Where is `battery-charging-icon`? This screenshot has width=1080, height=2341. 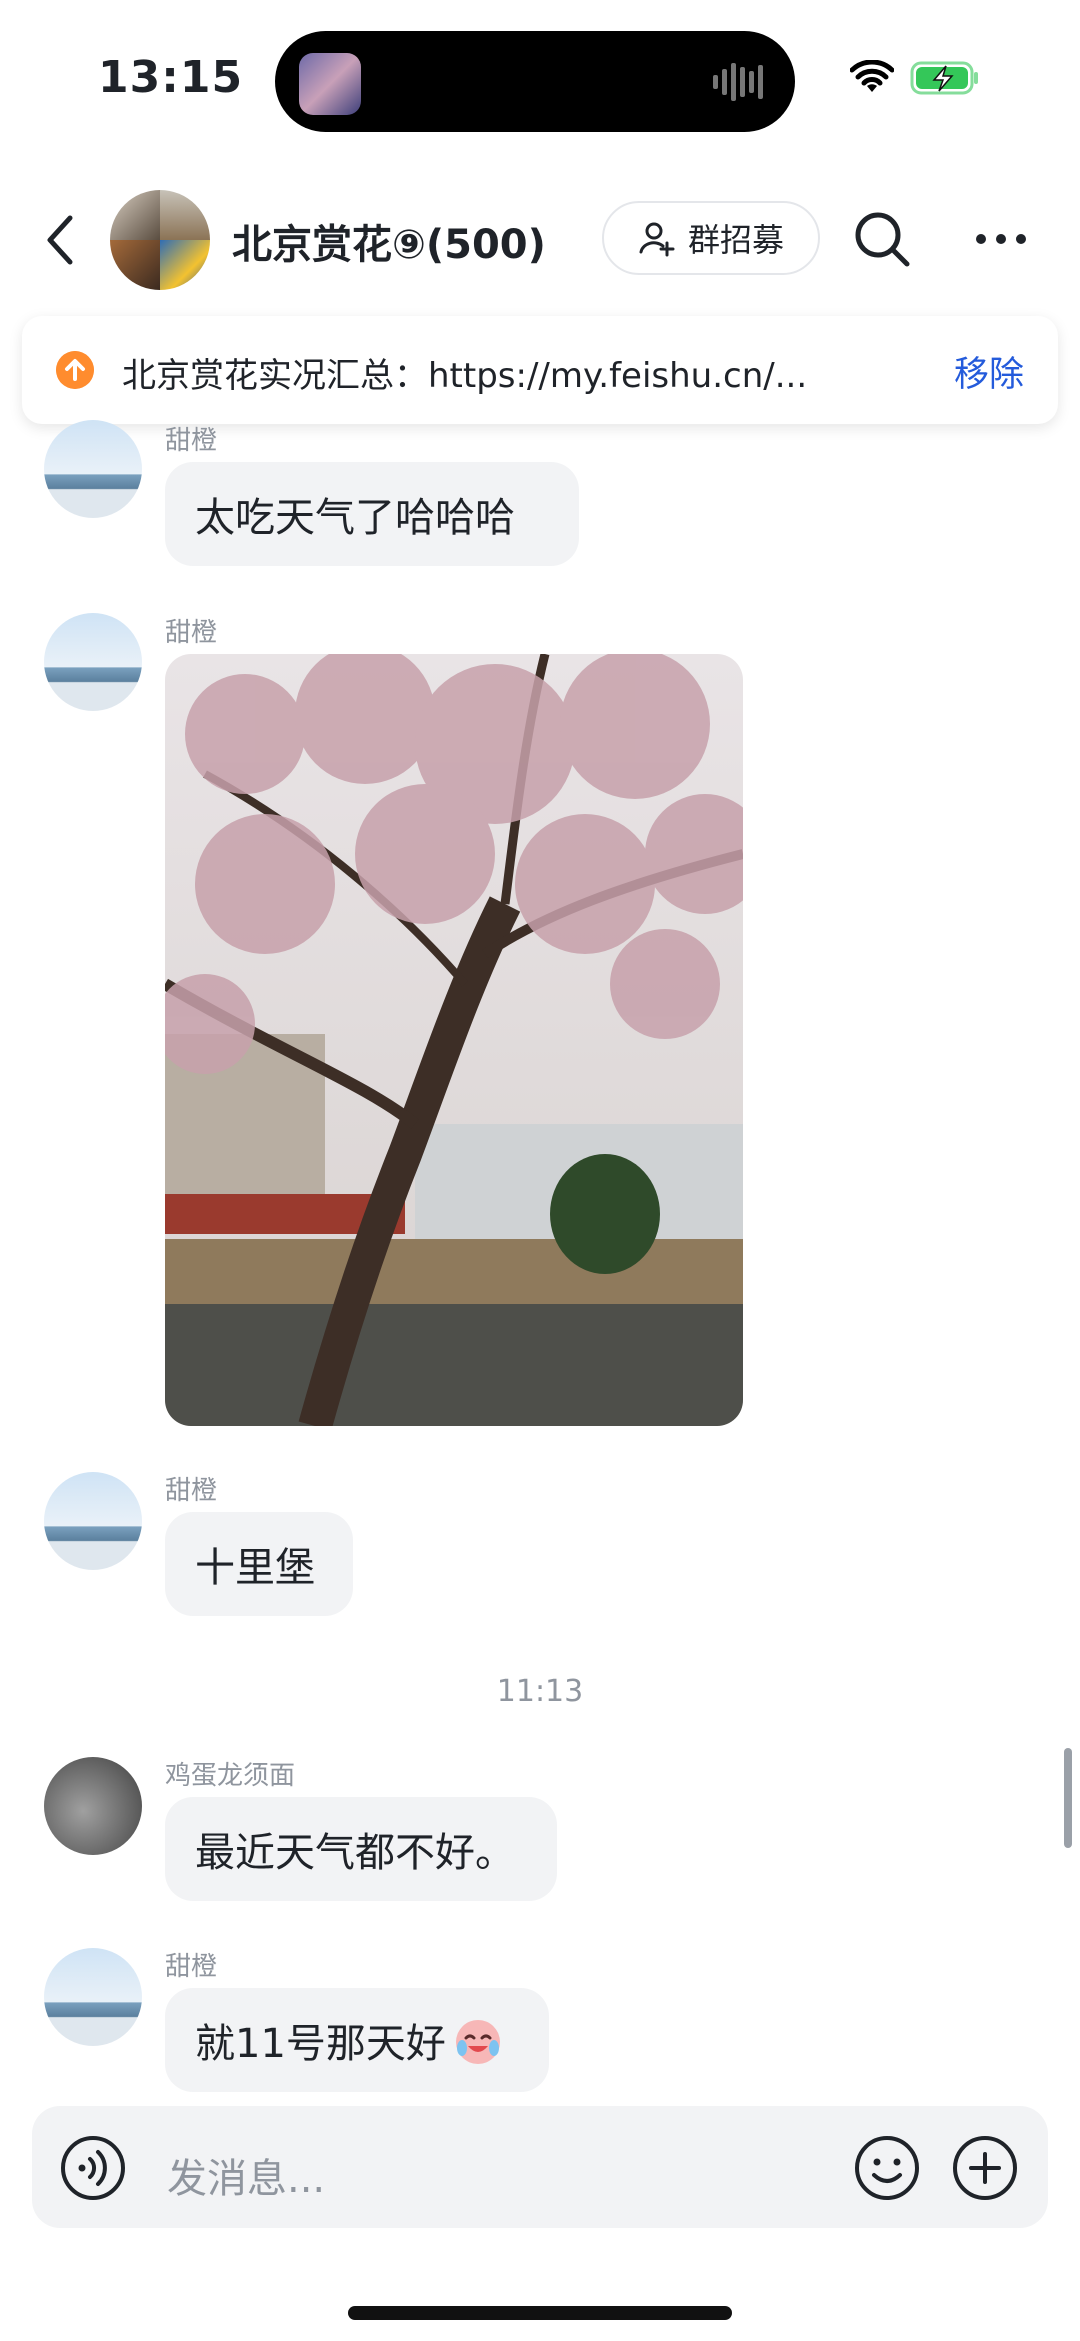 battery-charging-icon is located at coordinates (944, 78).